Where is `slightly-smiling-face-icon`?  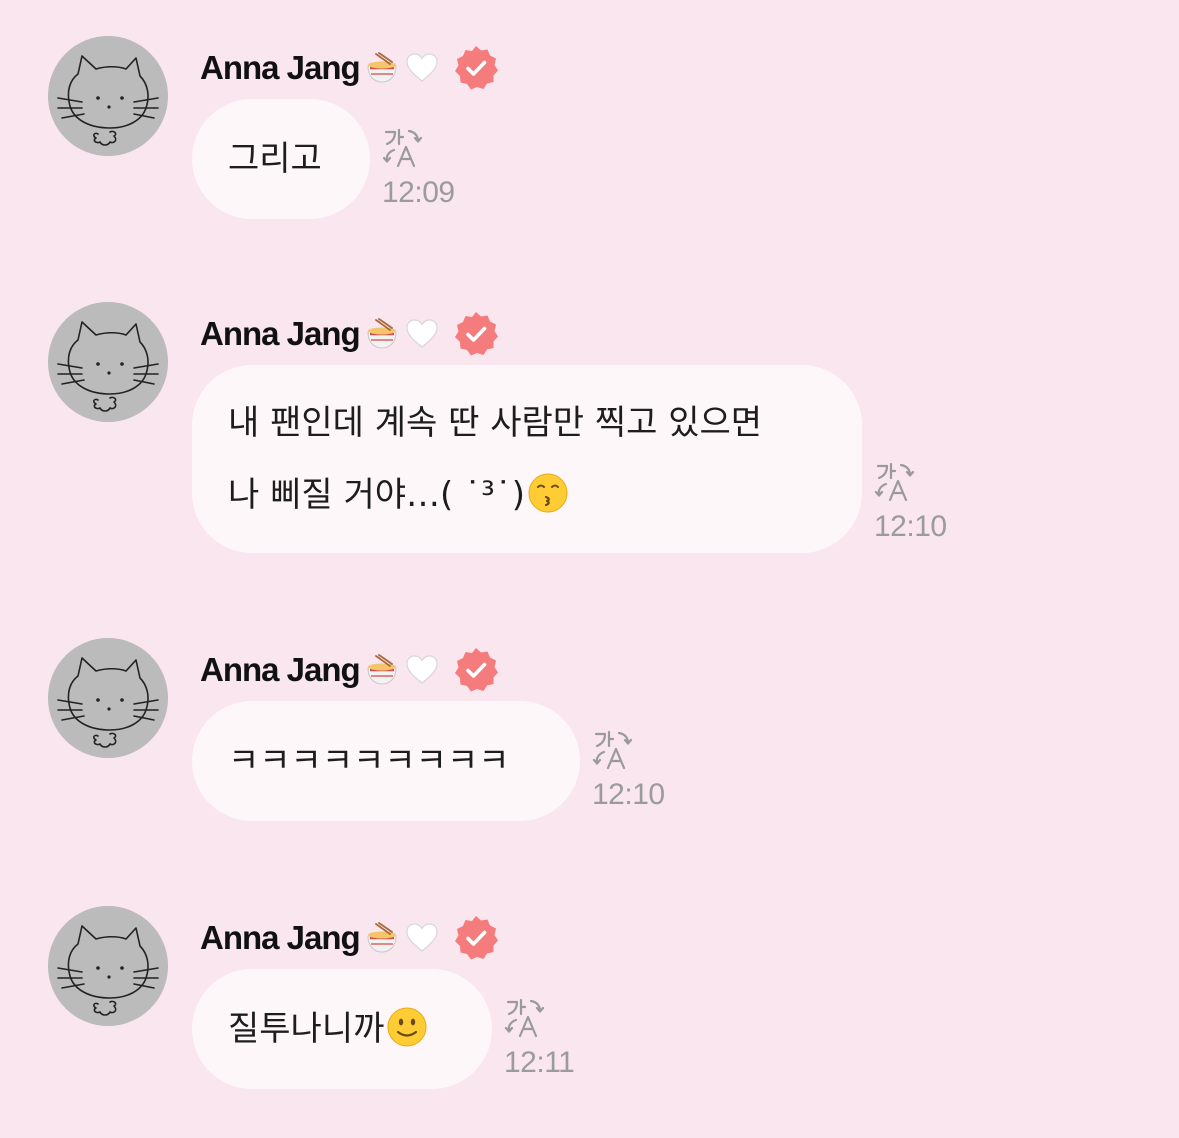 slightly-smiling-face-icon is located at coordinates (407, 1027).